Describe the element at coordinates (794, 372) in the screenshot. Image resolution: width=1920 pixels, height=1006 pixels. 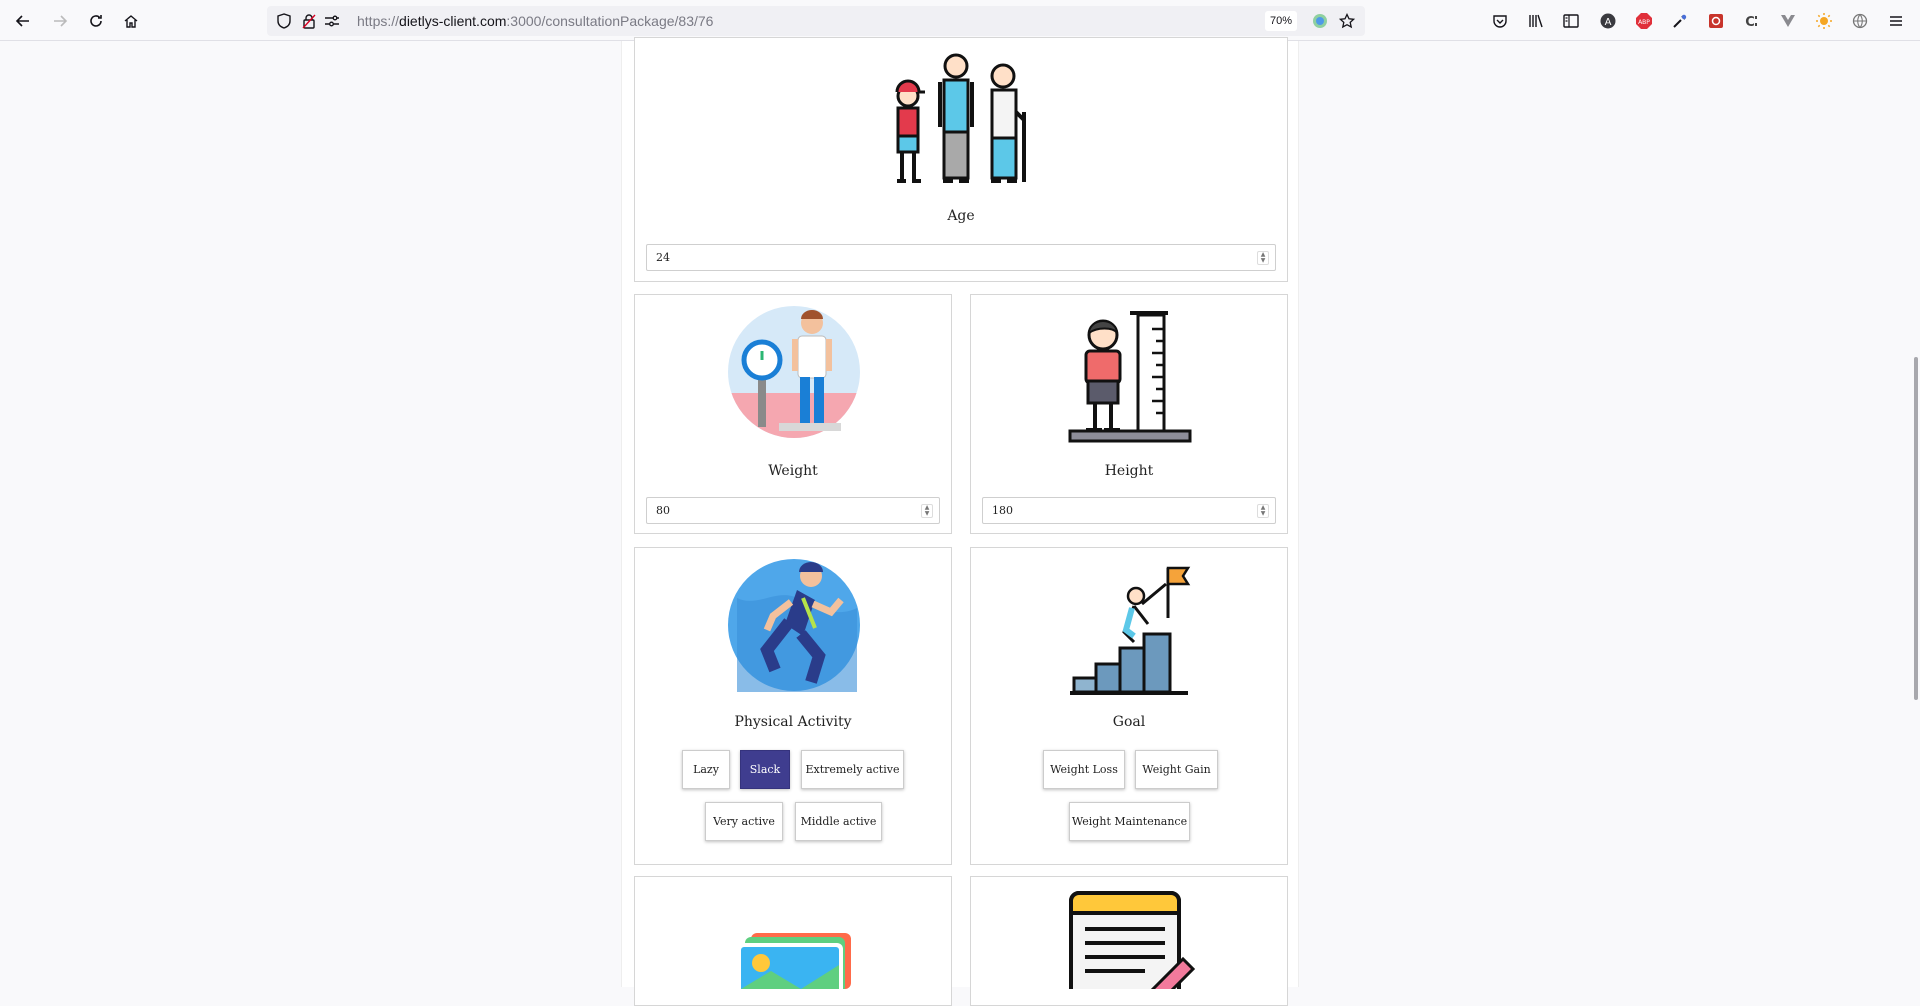
I see `weight-scale-icon` at that location.